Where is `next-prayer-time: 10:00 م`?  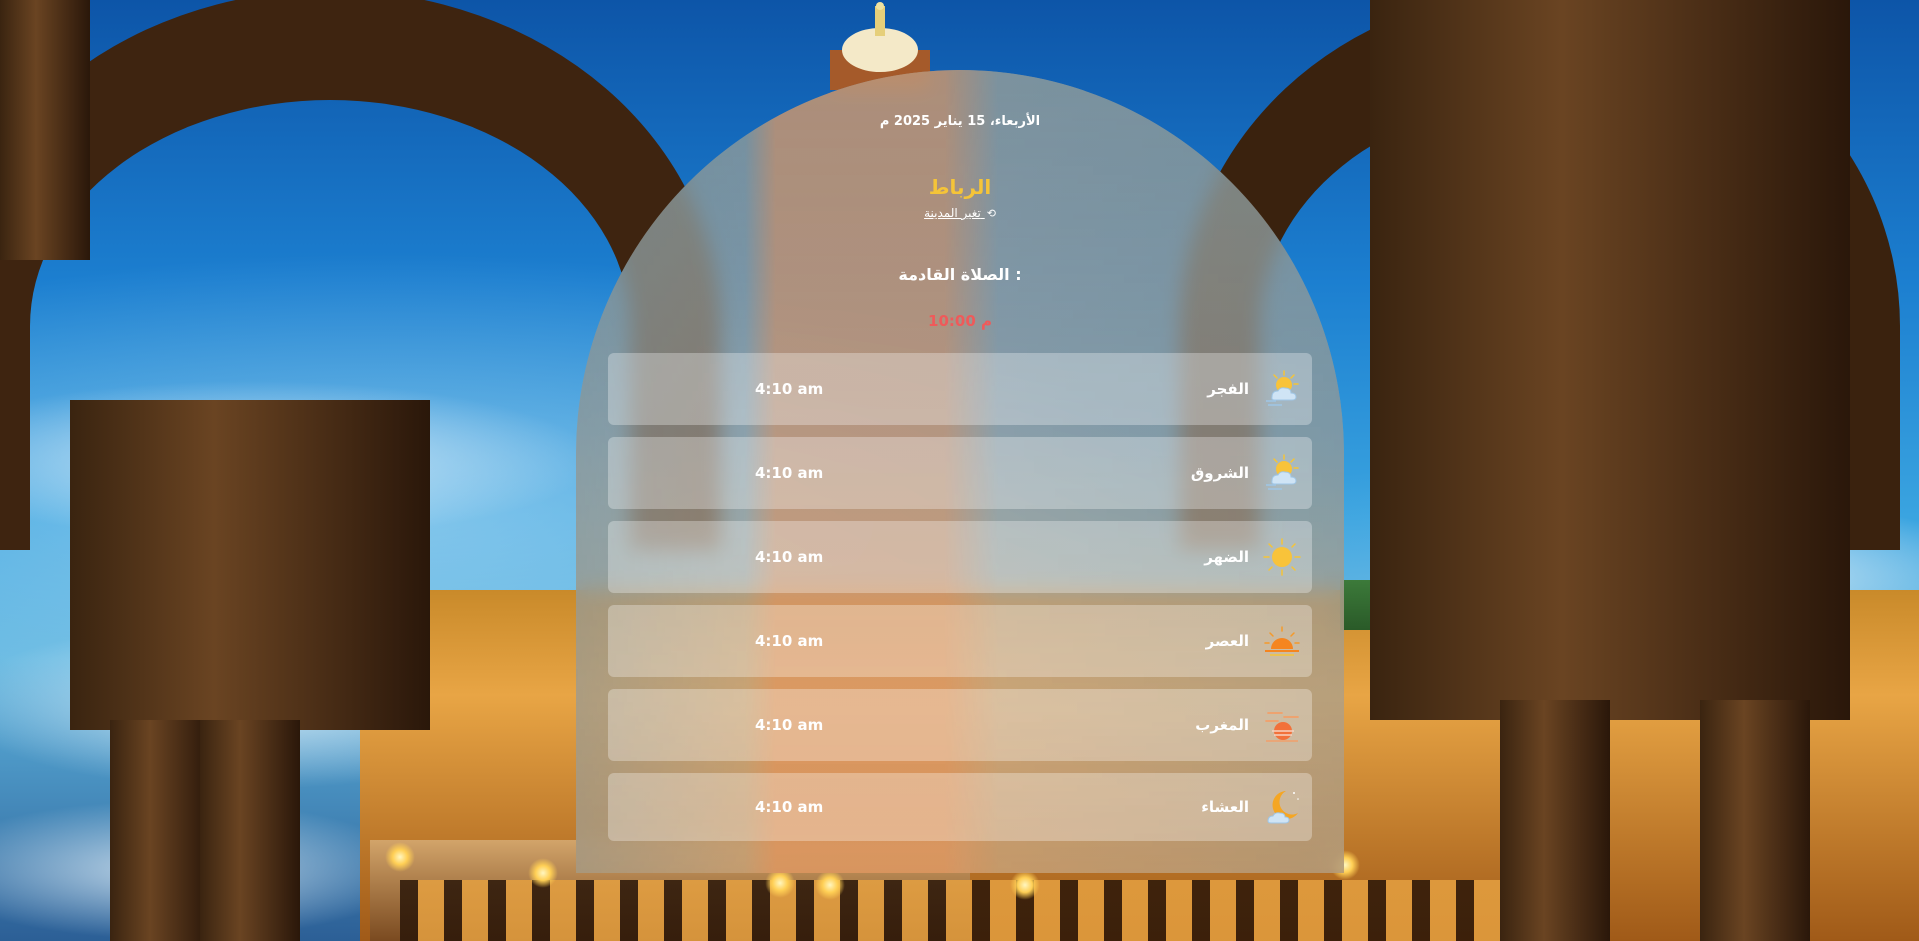 next-prayer-time: 10:00 م is located at coordinates (960, 321).